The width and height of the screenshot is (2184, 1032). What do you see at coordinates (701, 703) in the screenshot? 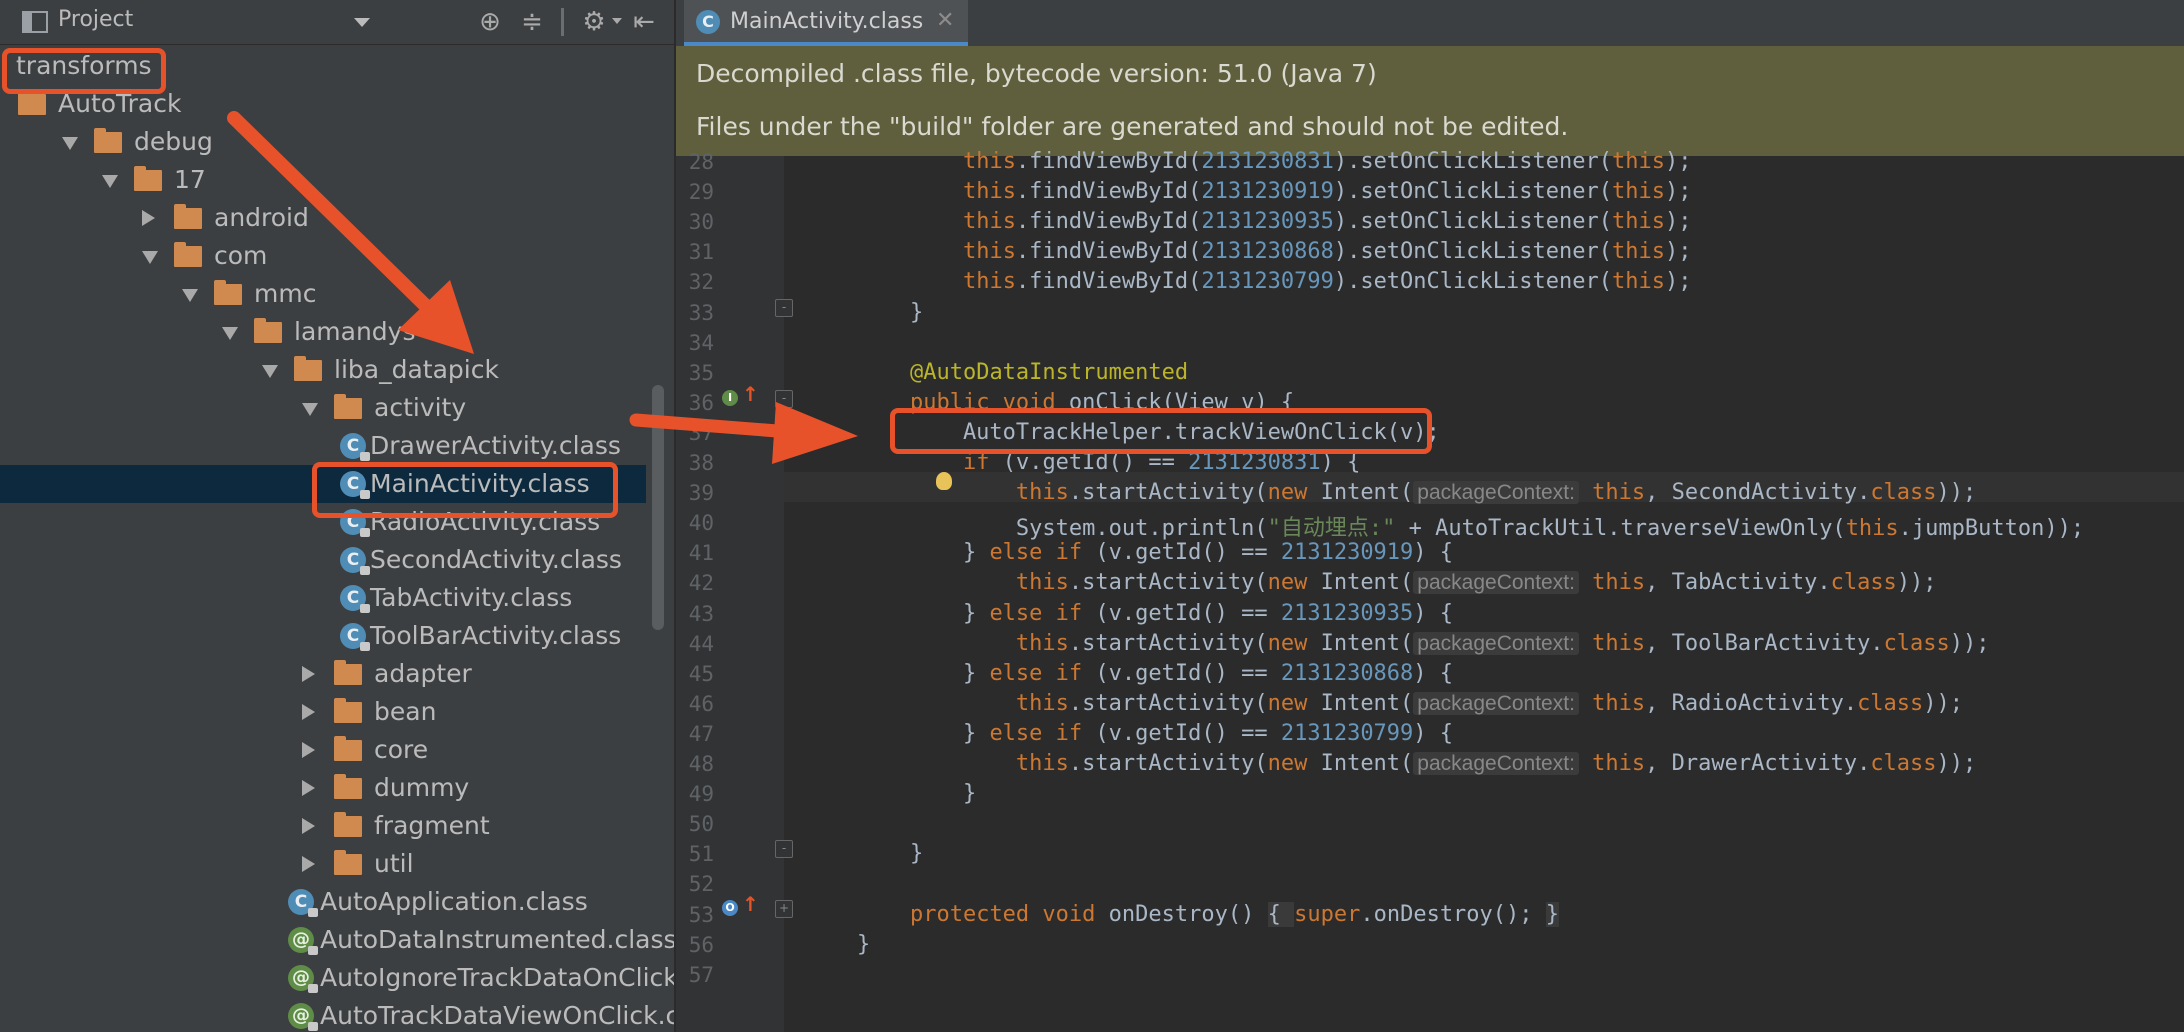
I see `line-number: 46` at bounding box center [701, 703].